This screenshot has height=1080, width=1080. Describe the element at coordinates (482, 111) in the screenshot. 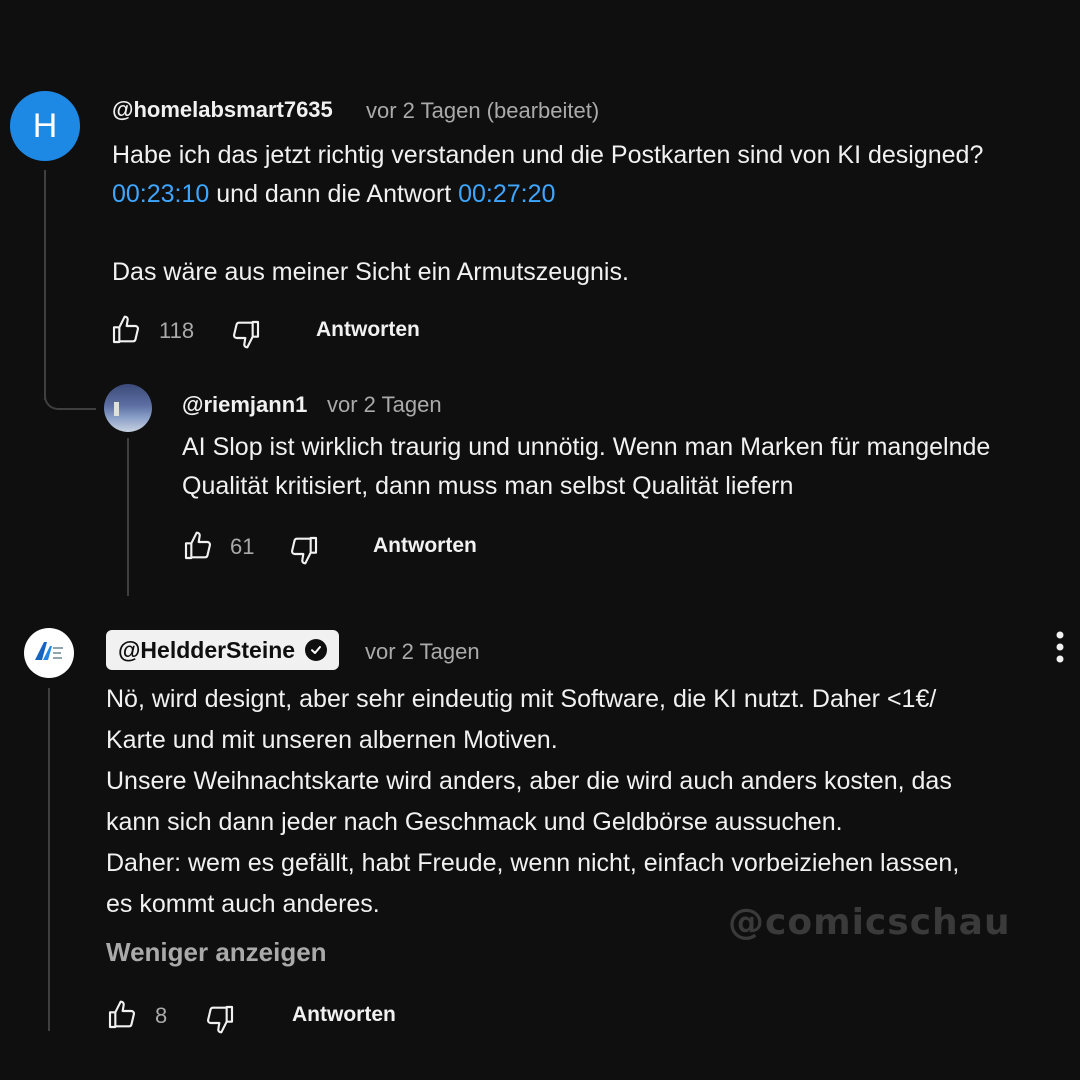

I see `comment-time: vor 2 Tagen (bearbeitet)` at that location.